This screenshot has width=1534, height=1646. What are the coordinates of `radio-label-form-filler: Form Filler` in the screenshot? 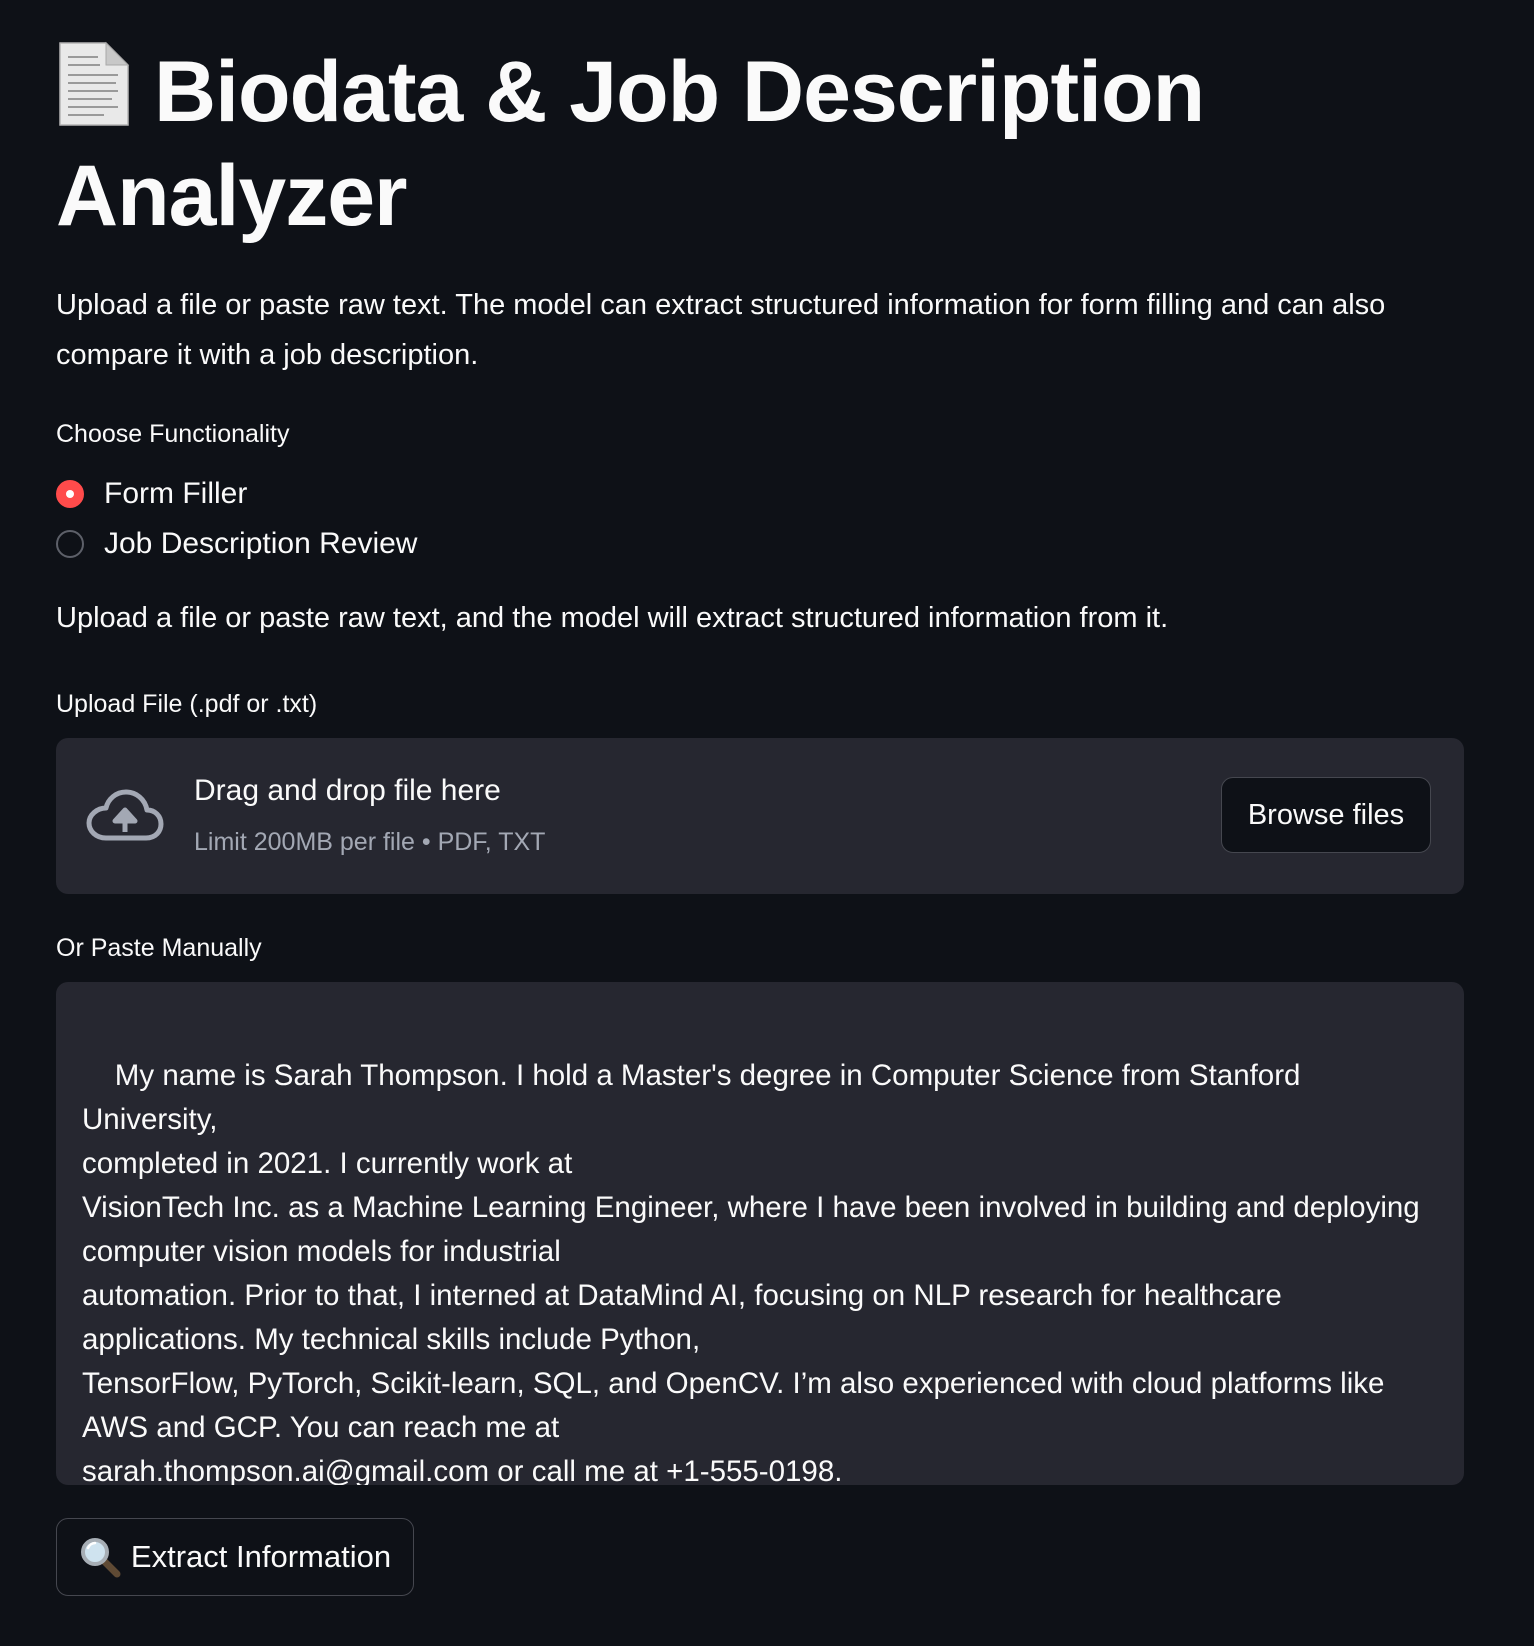 It's located at (176, 493).